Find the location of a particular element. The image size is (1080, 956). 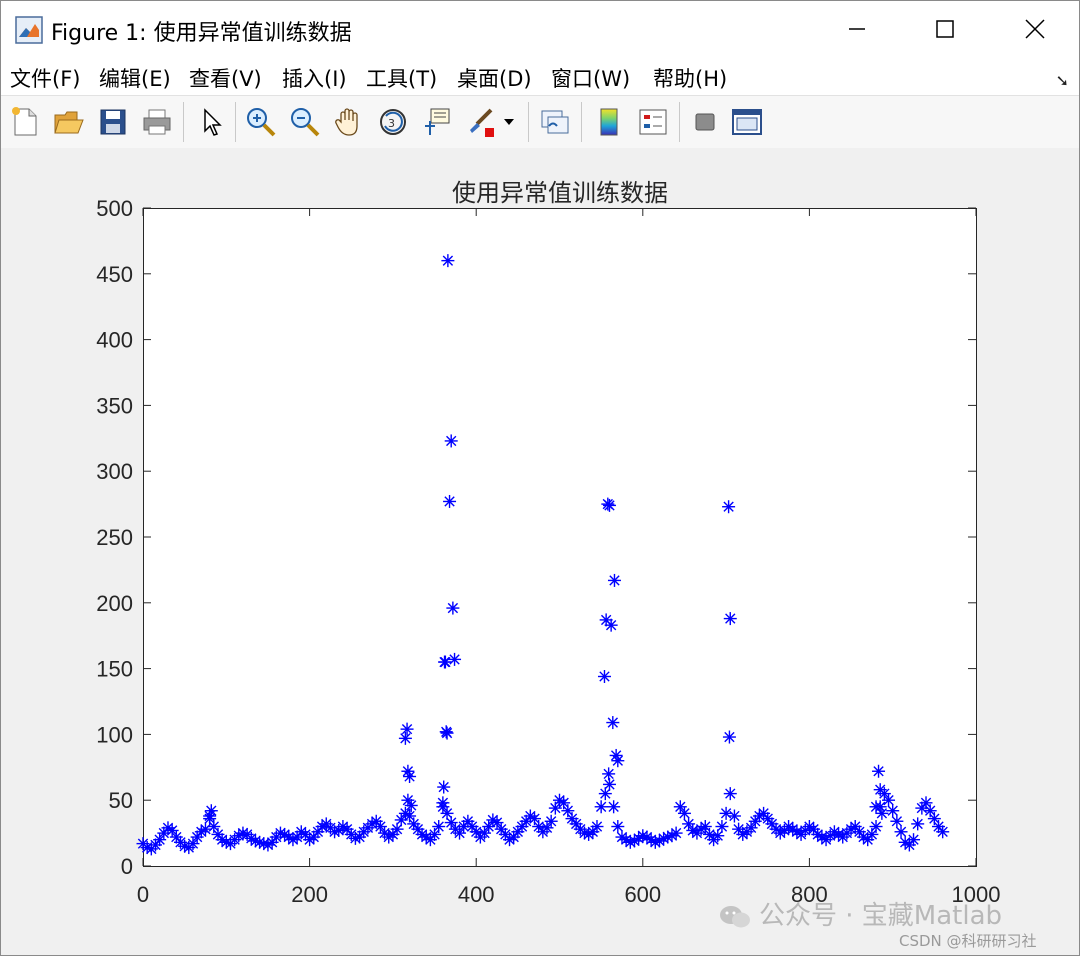

watermark-text: 公众号 · 宝藏Matlab is located at coordinates (881, 916).